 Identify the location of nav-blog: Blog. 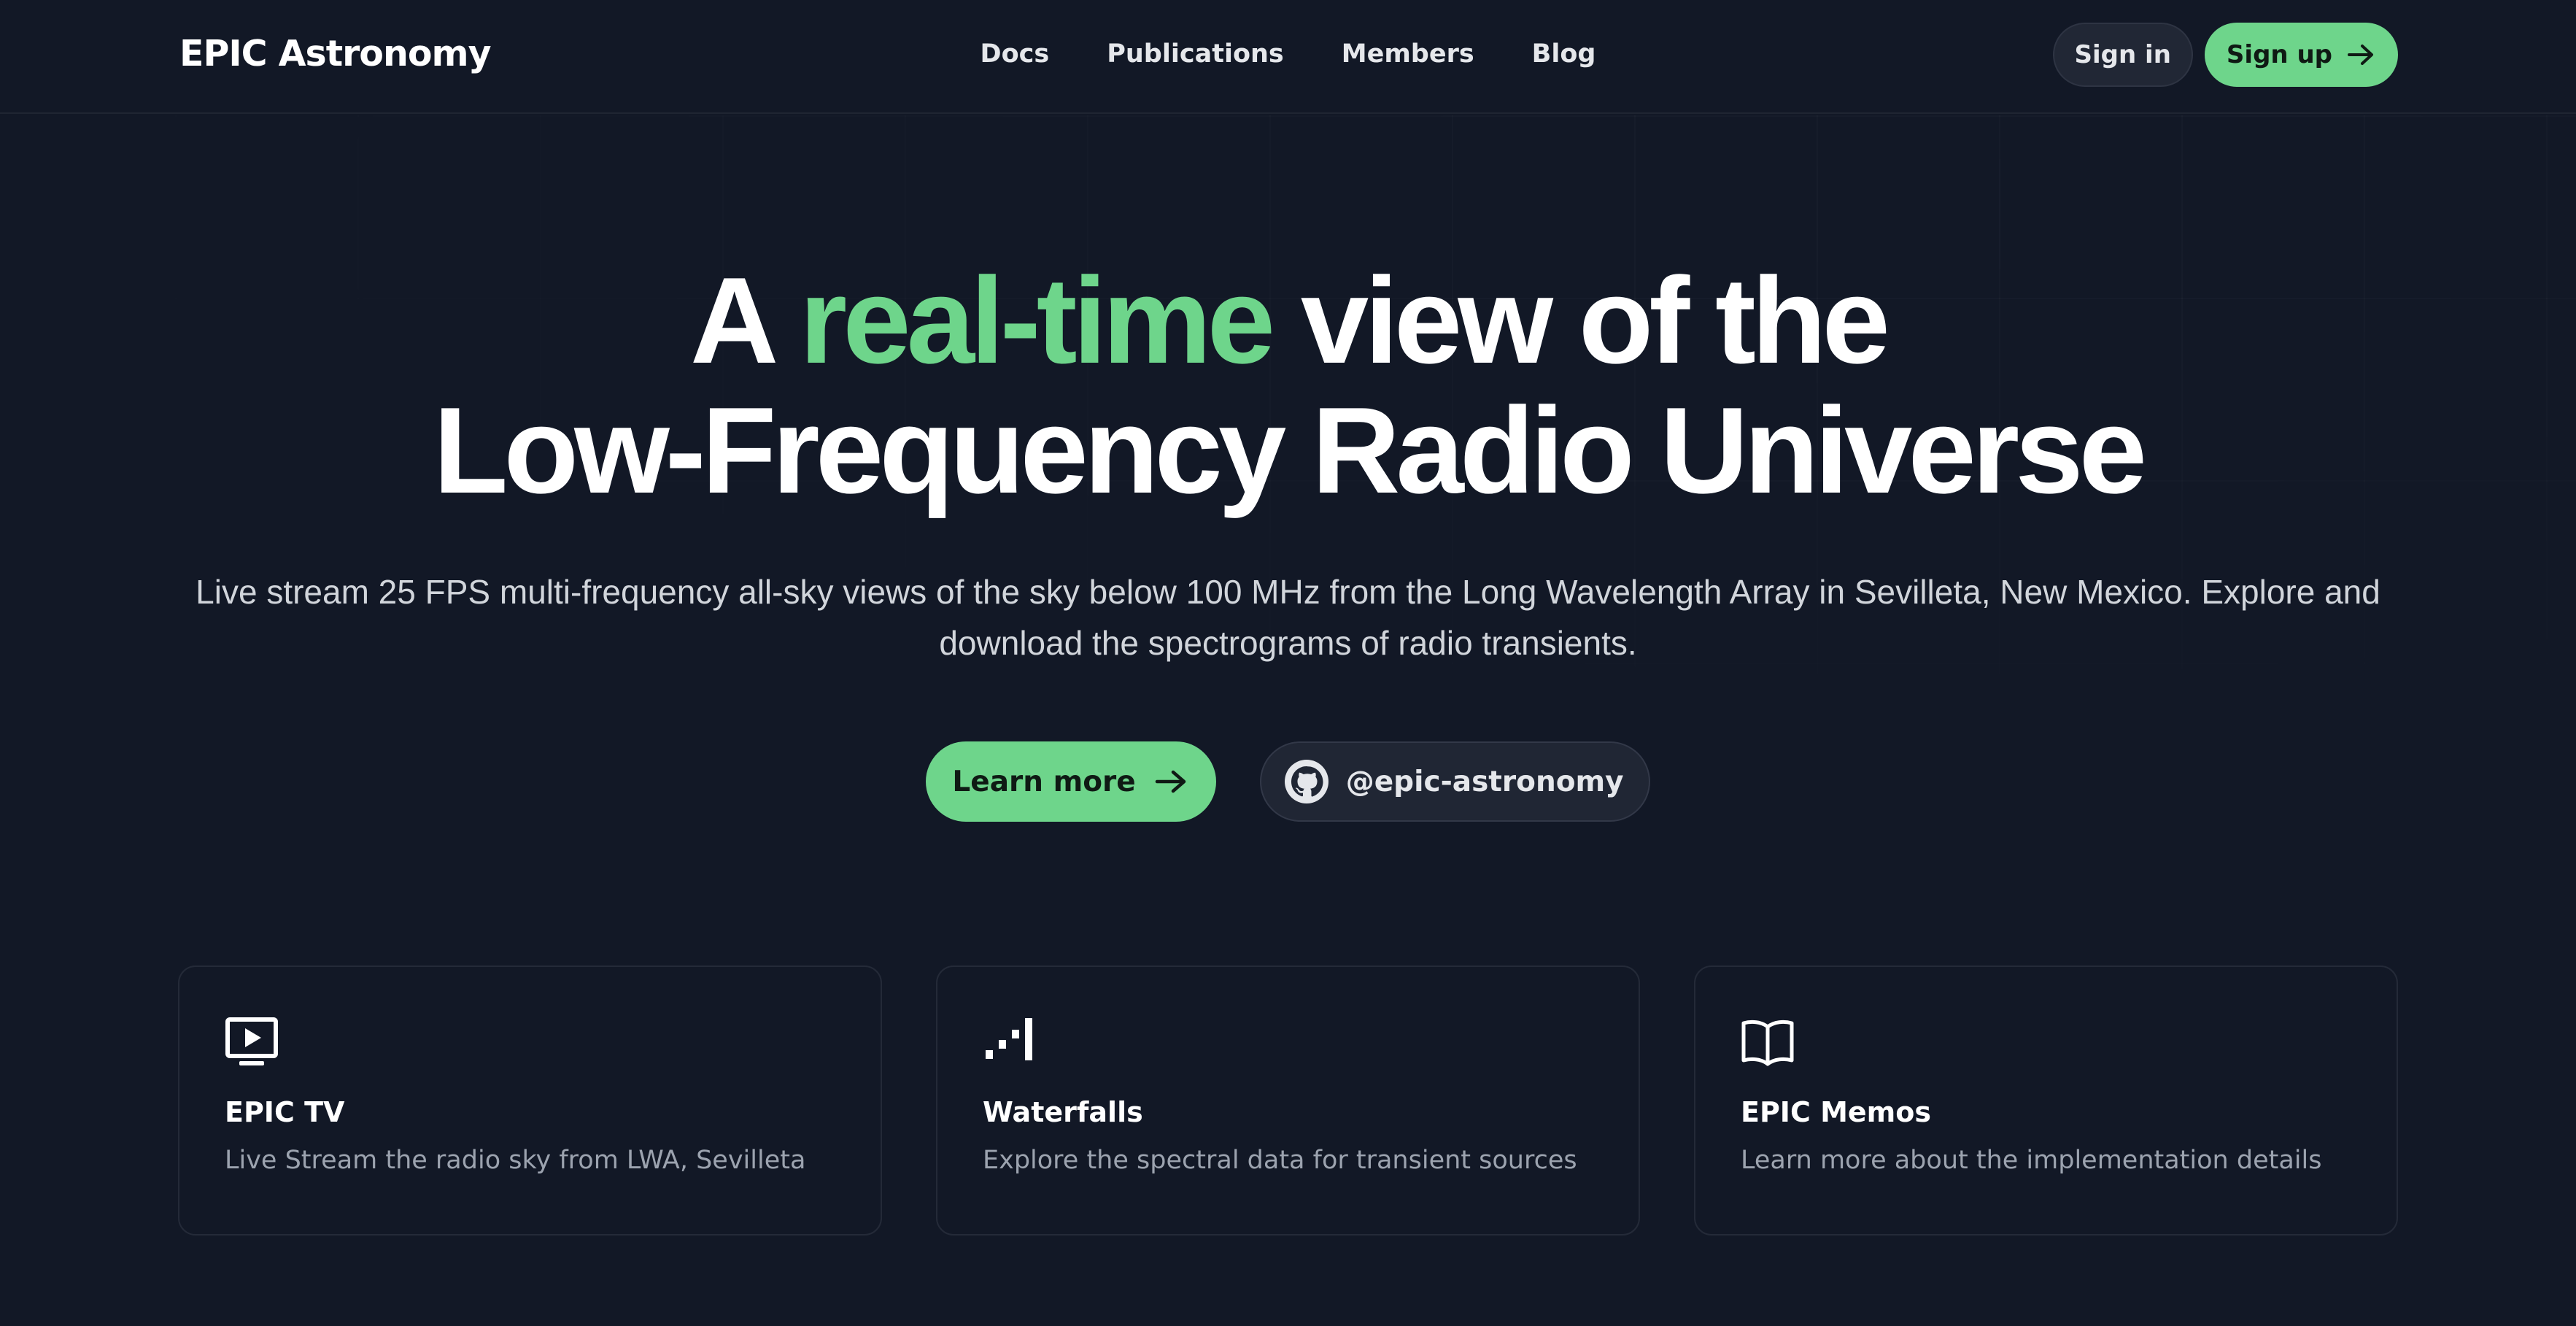
(1564, 54).